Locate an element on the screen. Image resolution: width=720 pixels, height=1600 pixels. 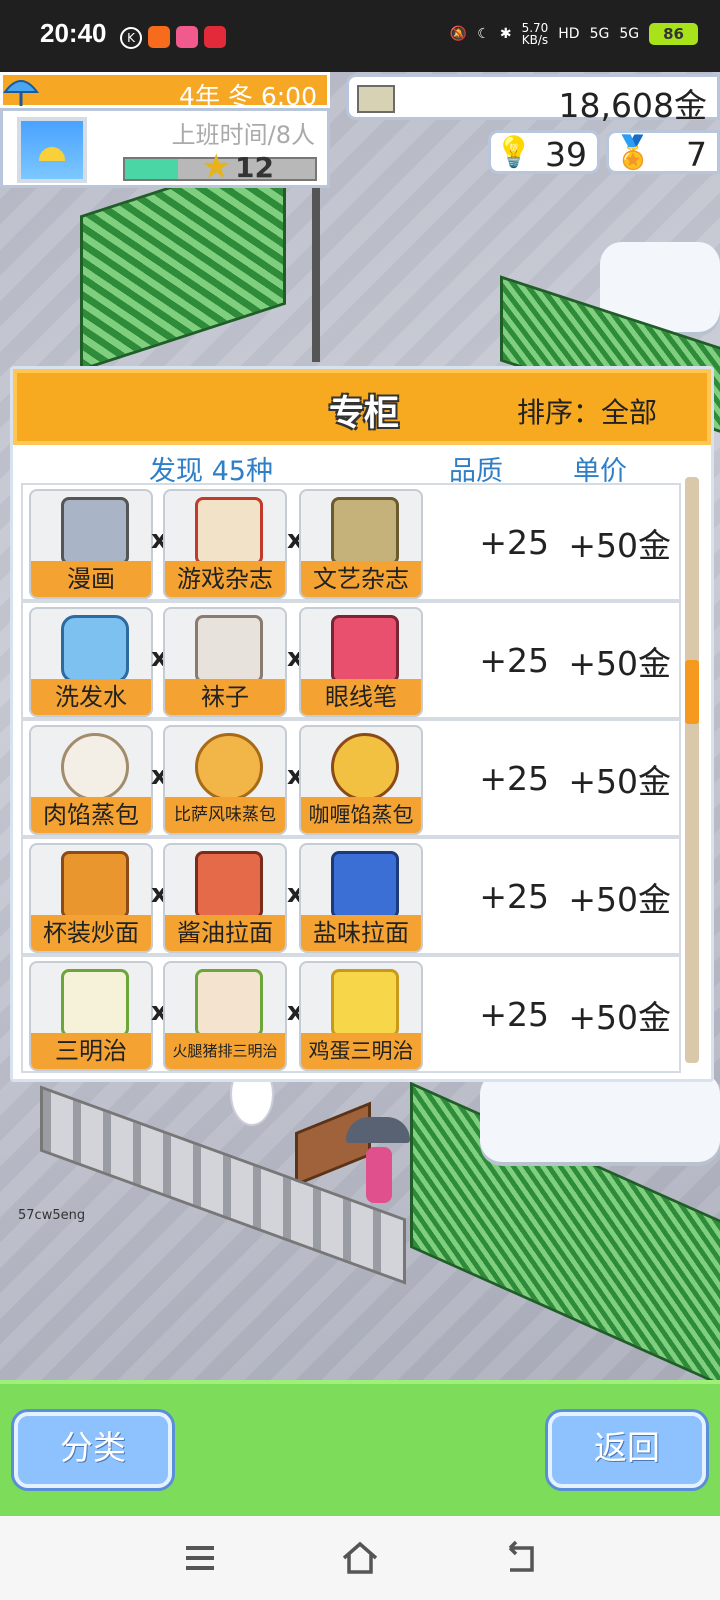
weather-icon is located at coordinates (52, 150).